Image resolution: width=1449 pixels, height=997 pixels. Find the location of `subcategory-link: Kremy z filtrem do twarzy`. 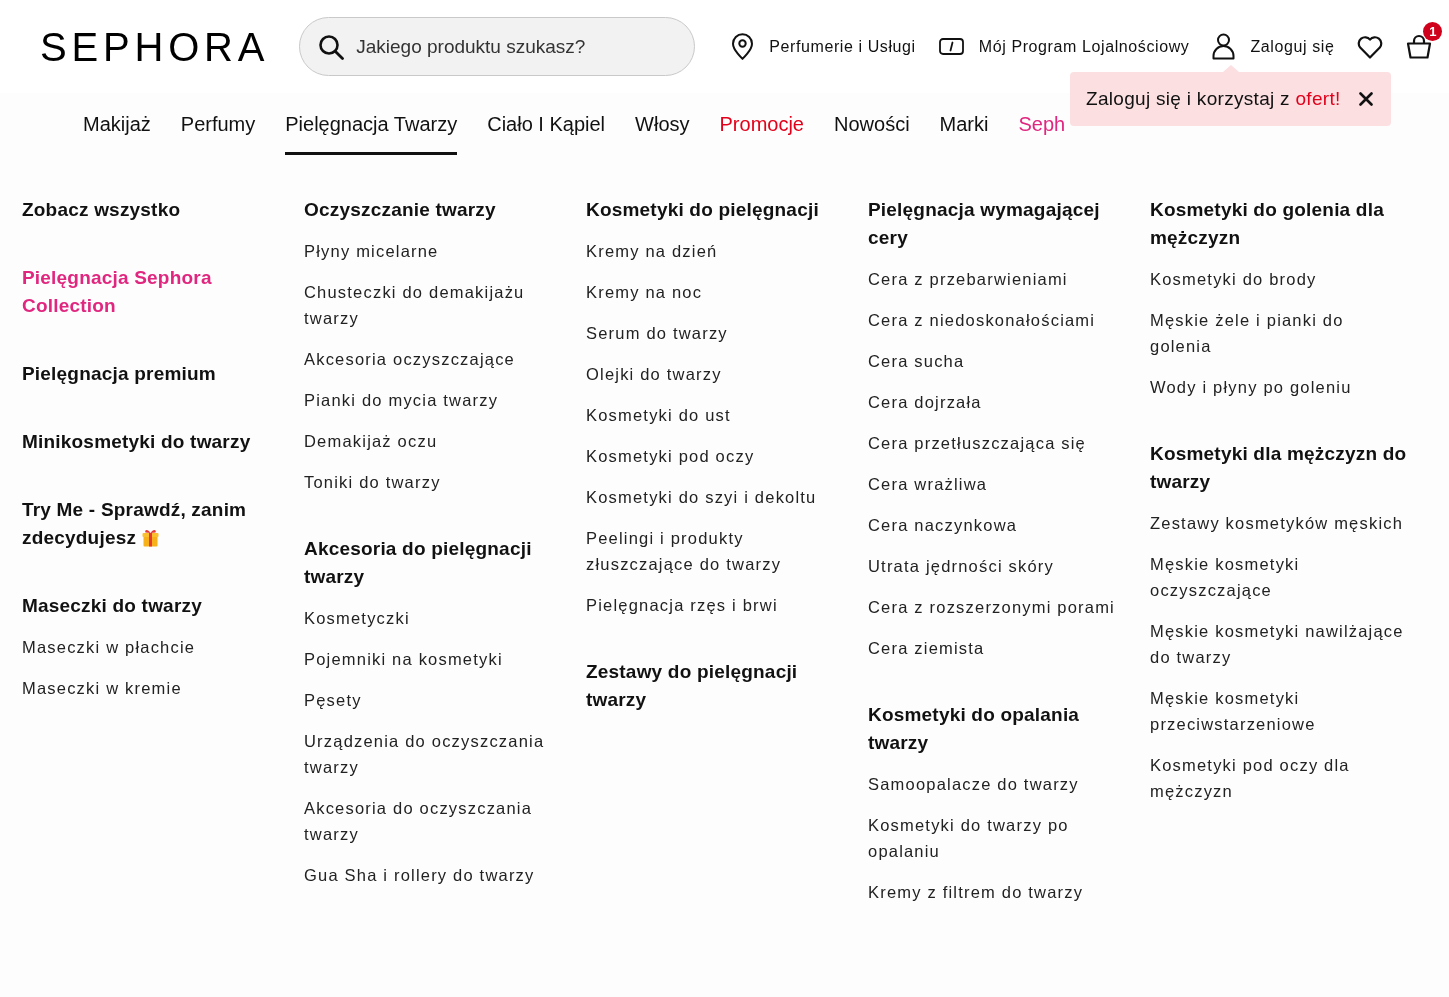

subcategory-link: Kremy z filtrem do twarzy is located at coordinates (995, 892).